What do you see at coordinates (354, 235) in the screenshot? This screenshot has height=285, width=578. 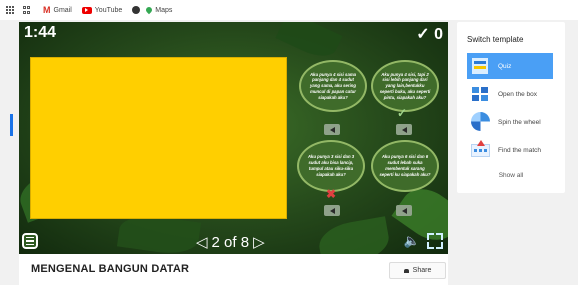 I see `jungle-leaf` at bounding box center [354, 235].